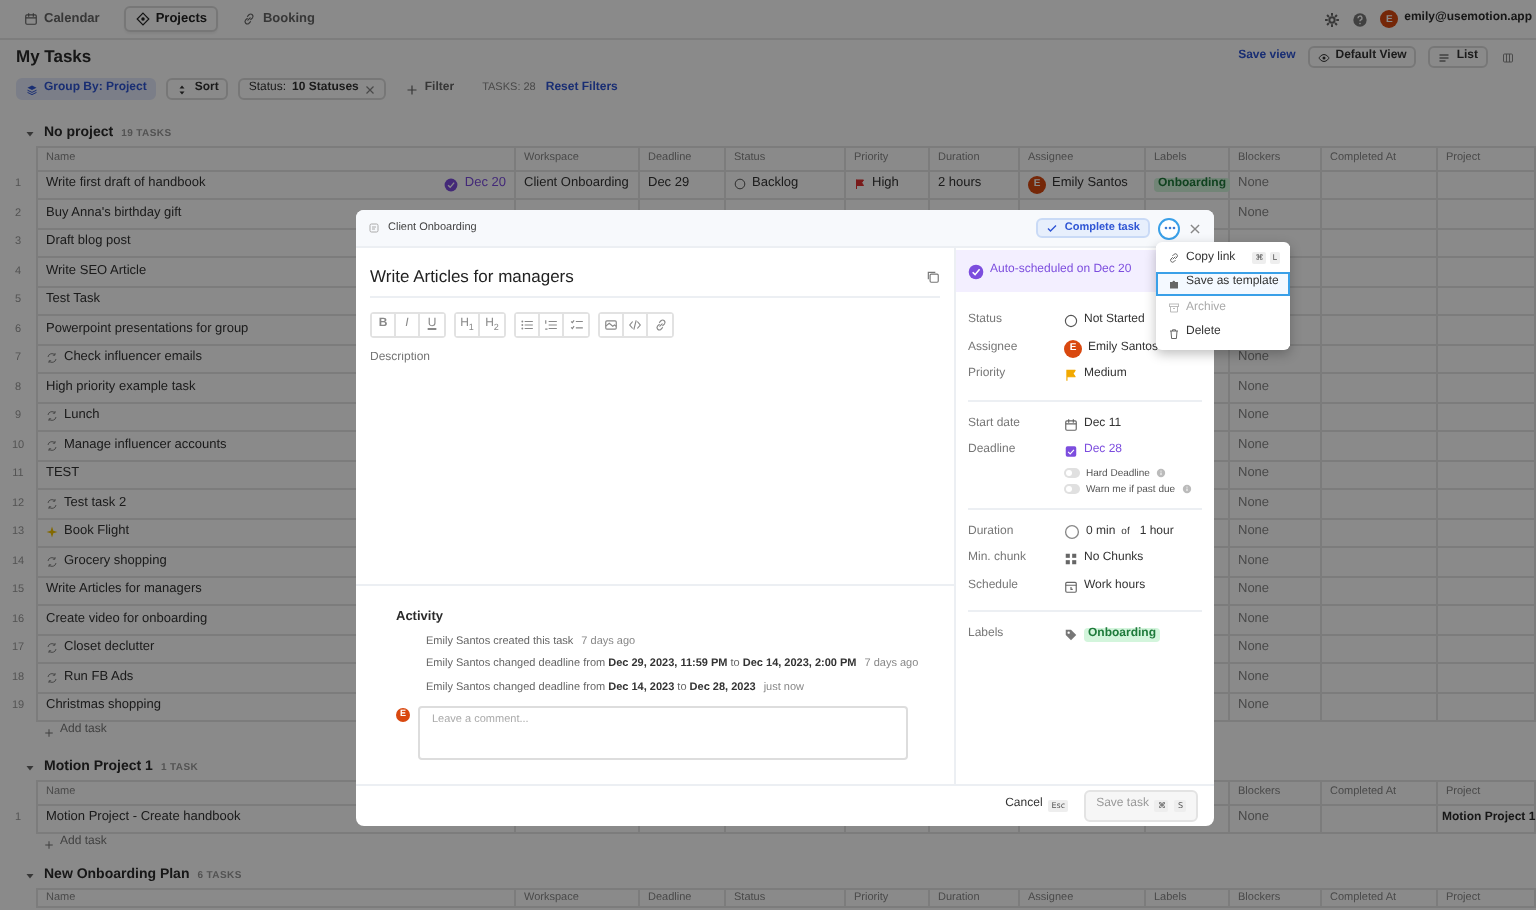 This screenshot has height=910, width=1536. Describe the element at coordinates (55, 57) in the screenshot. I see `page-title: My Tasks` at that location.